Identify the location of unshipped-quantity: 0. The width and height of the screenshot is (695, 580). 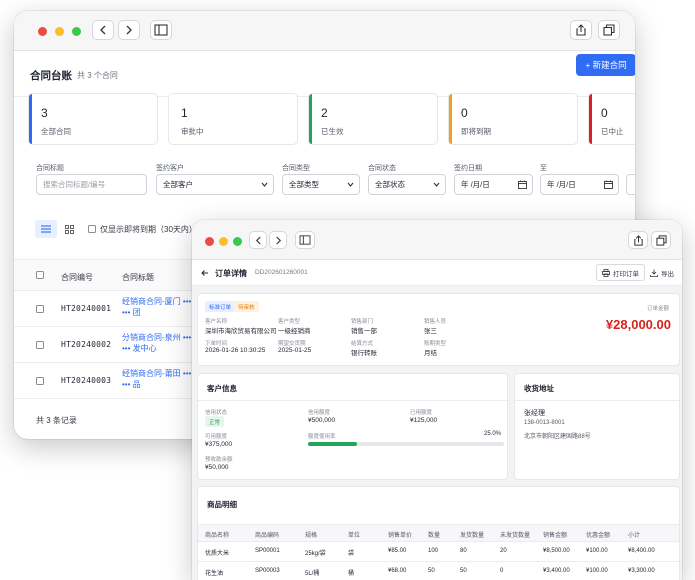
(502, 571).